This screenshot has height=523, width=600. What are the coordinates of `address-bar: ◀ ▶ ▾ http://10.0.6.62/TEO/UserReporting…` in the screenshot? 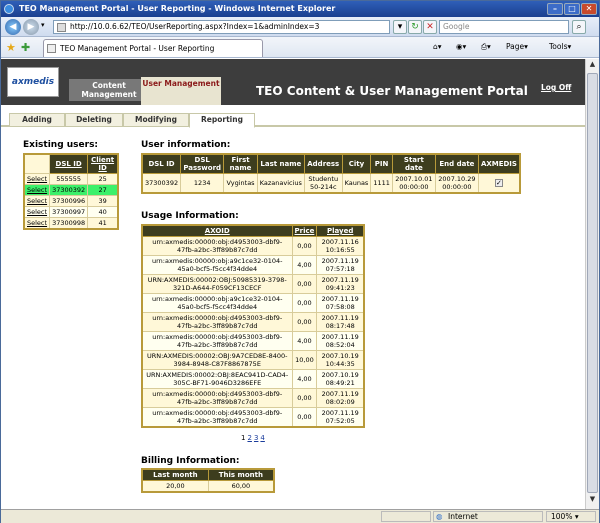 It's located at (300, 27).